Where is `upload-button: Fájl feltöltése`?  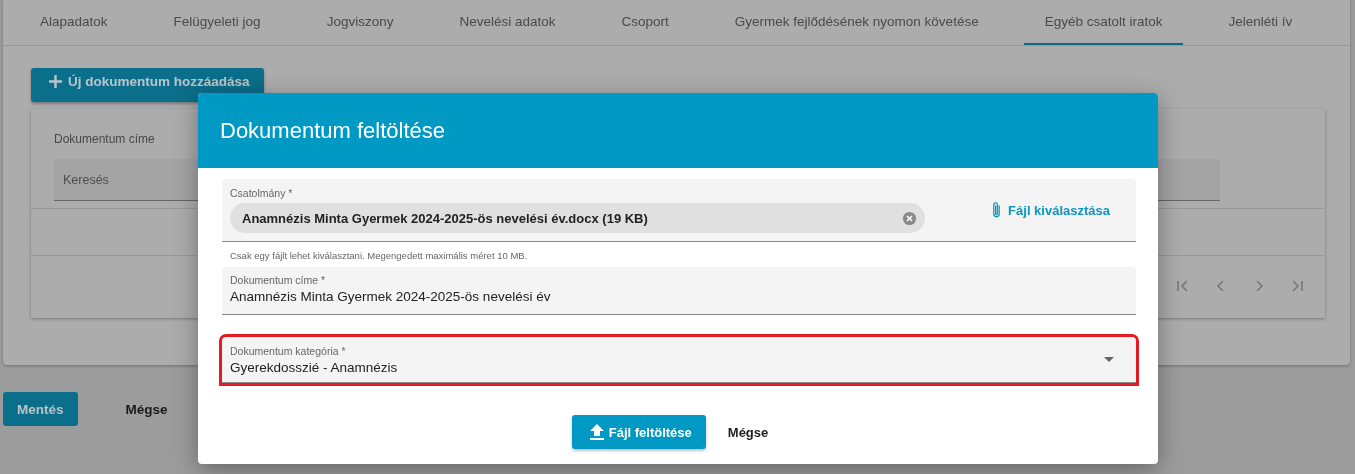 upload-button: Fájl feltöltése is located at coordinates (638, 432).